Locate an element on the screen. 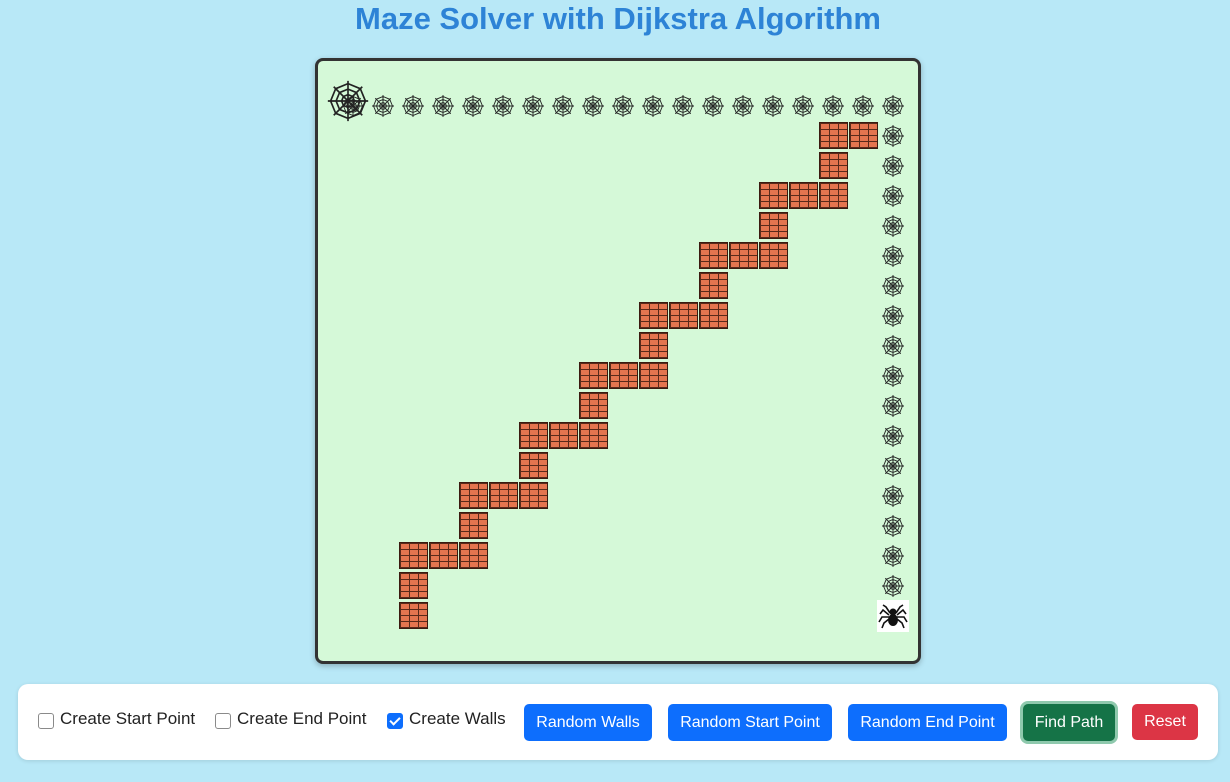  find-path-button: Find Path is located at coordinates (1069, 722).